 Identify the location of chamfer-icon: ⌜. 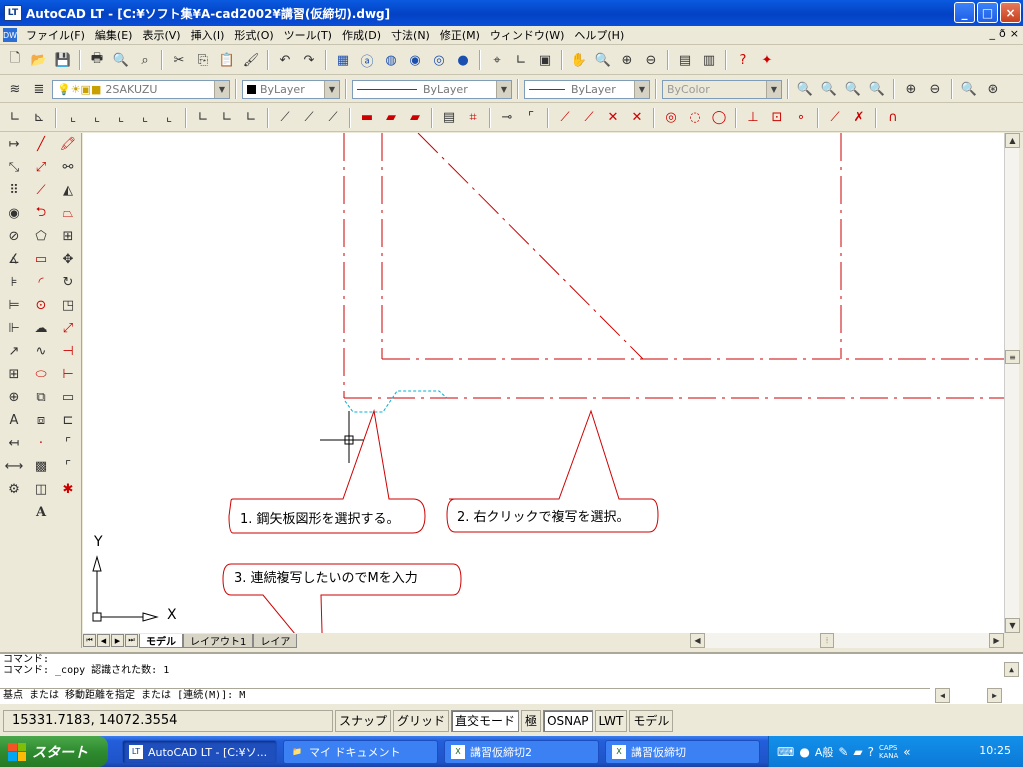
(68, 443).